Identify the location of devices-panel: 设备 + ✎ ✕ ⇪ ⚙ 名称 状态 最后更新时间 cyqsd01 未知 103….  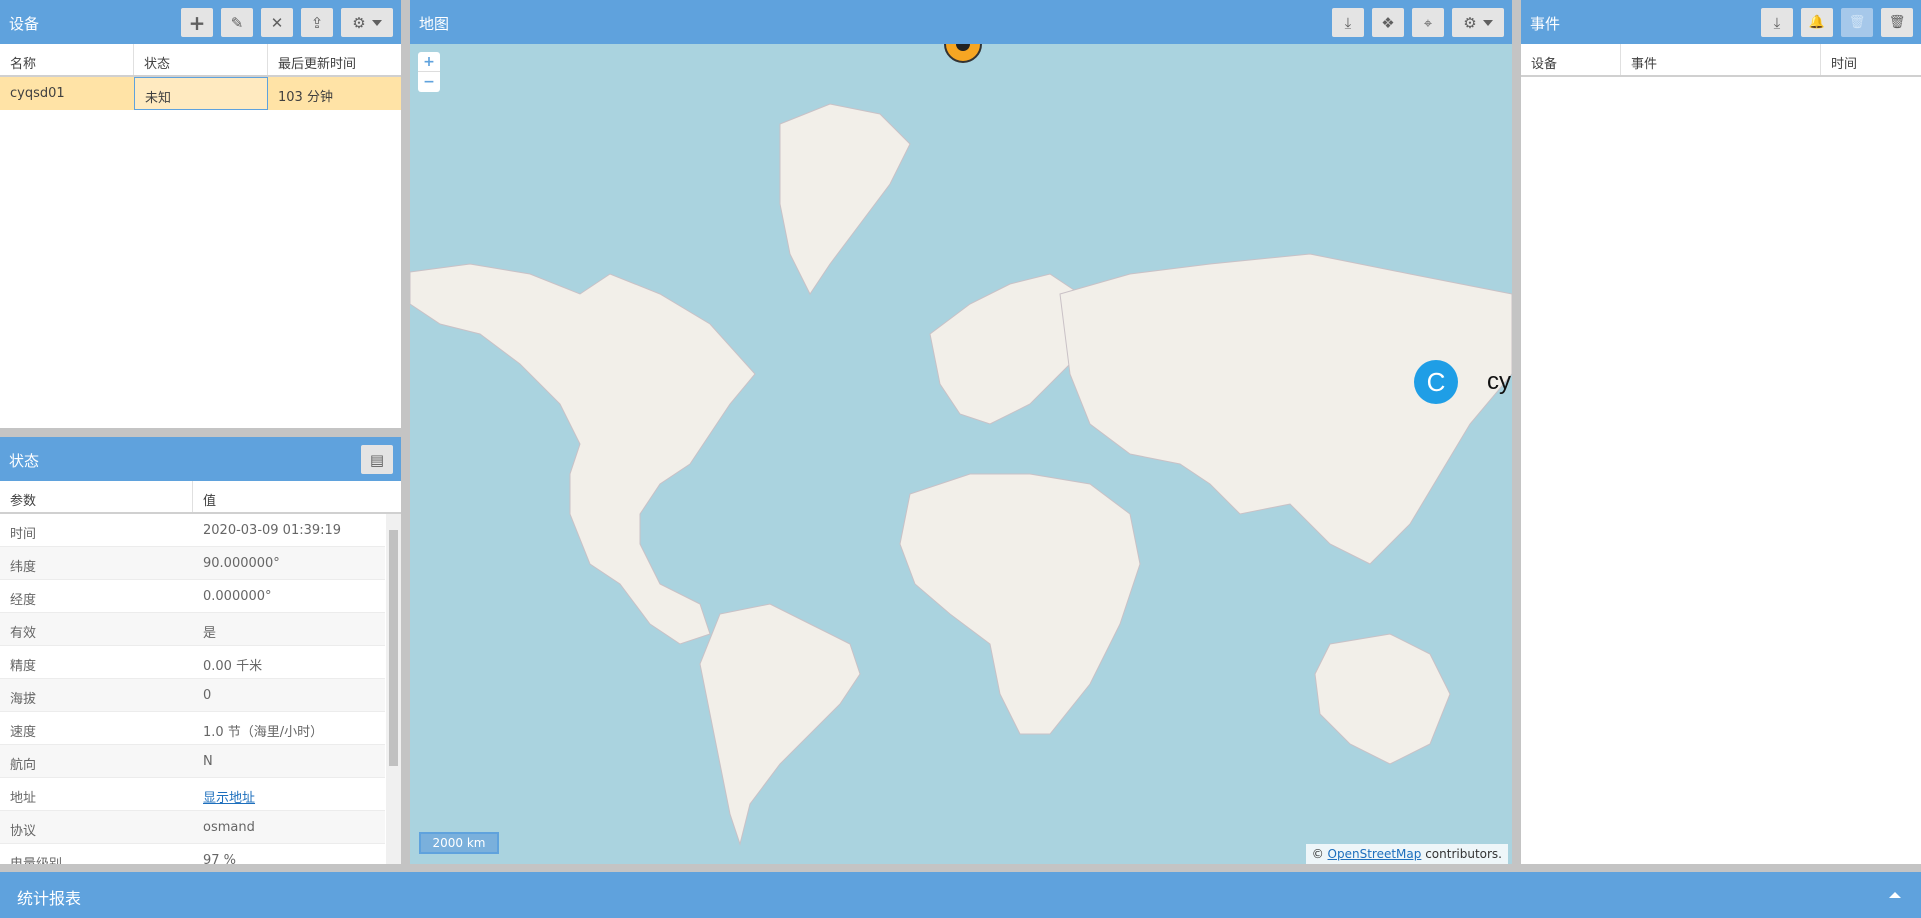
(200, 214).